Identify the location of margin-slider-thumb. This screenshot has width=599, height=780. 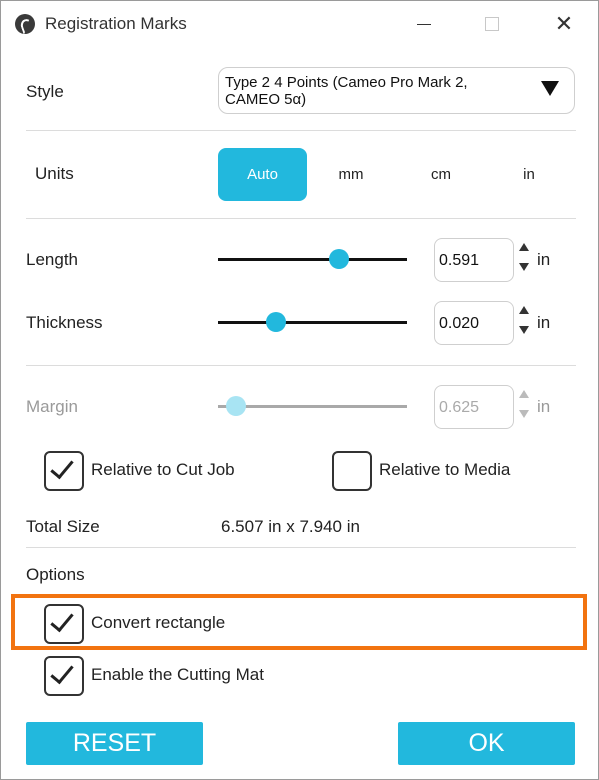
(236, 406).